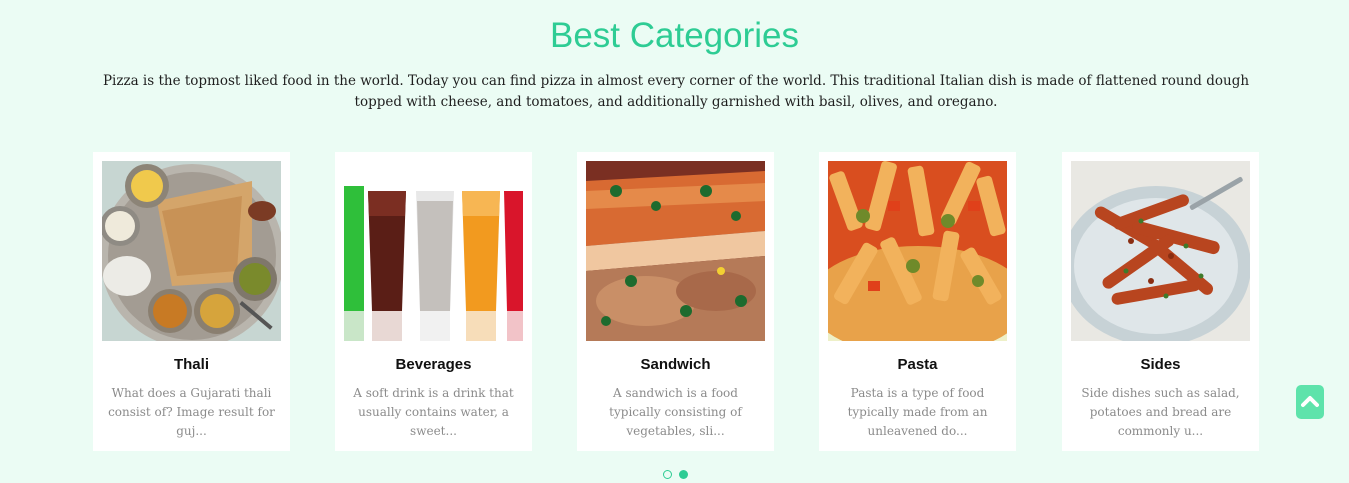  I want to click on section-title: Best Categories, so click(674, 35).